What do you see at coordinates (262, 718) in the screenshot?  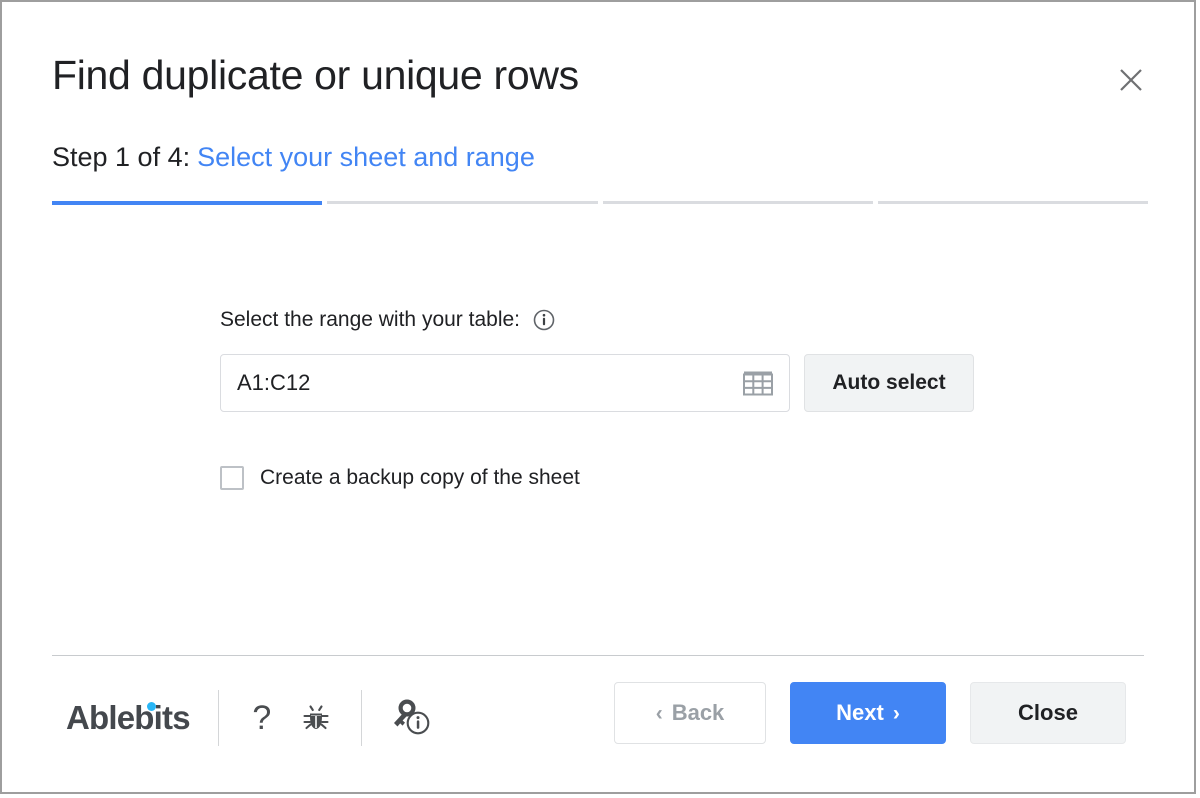 I see `help-icon: ?` at bounding box center [262, 718].